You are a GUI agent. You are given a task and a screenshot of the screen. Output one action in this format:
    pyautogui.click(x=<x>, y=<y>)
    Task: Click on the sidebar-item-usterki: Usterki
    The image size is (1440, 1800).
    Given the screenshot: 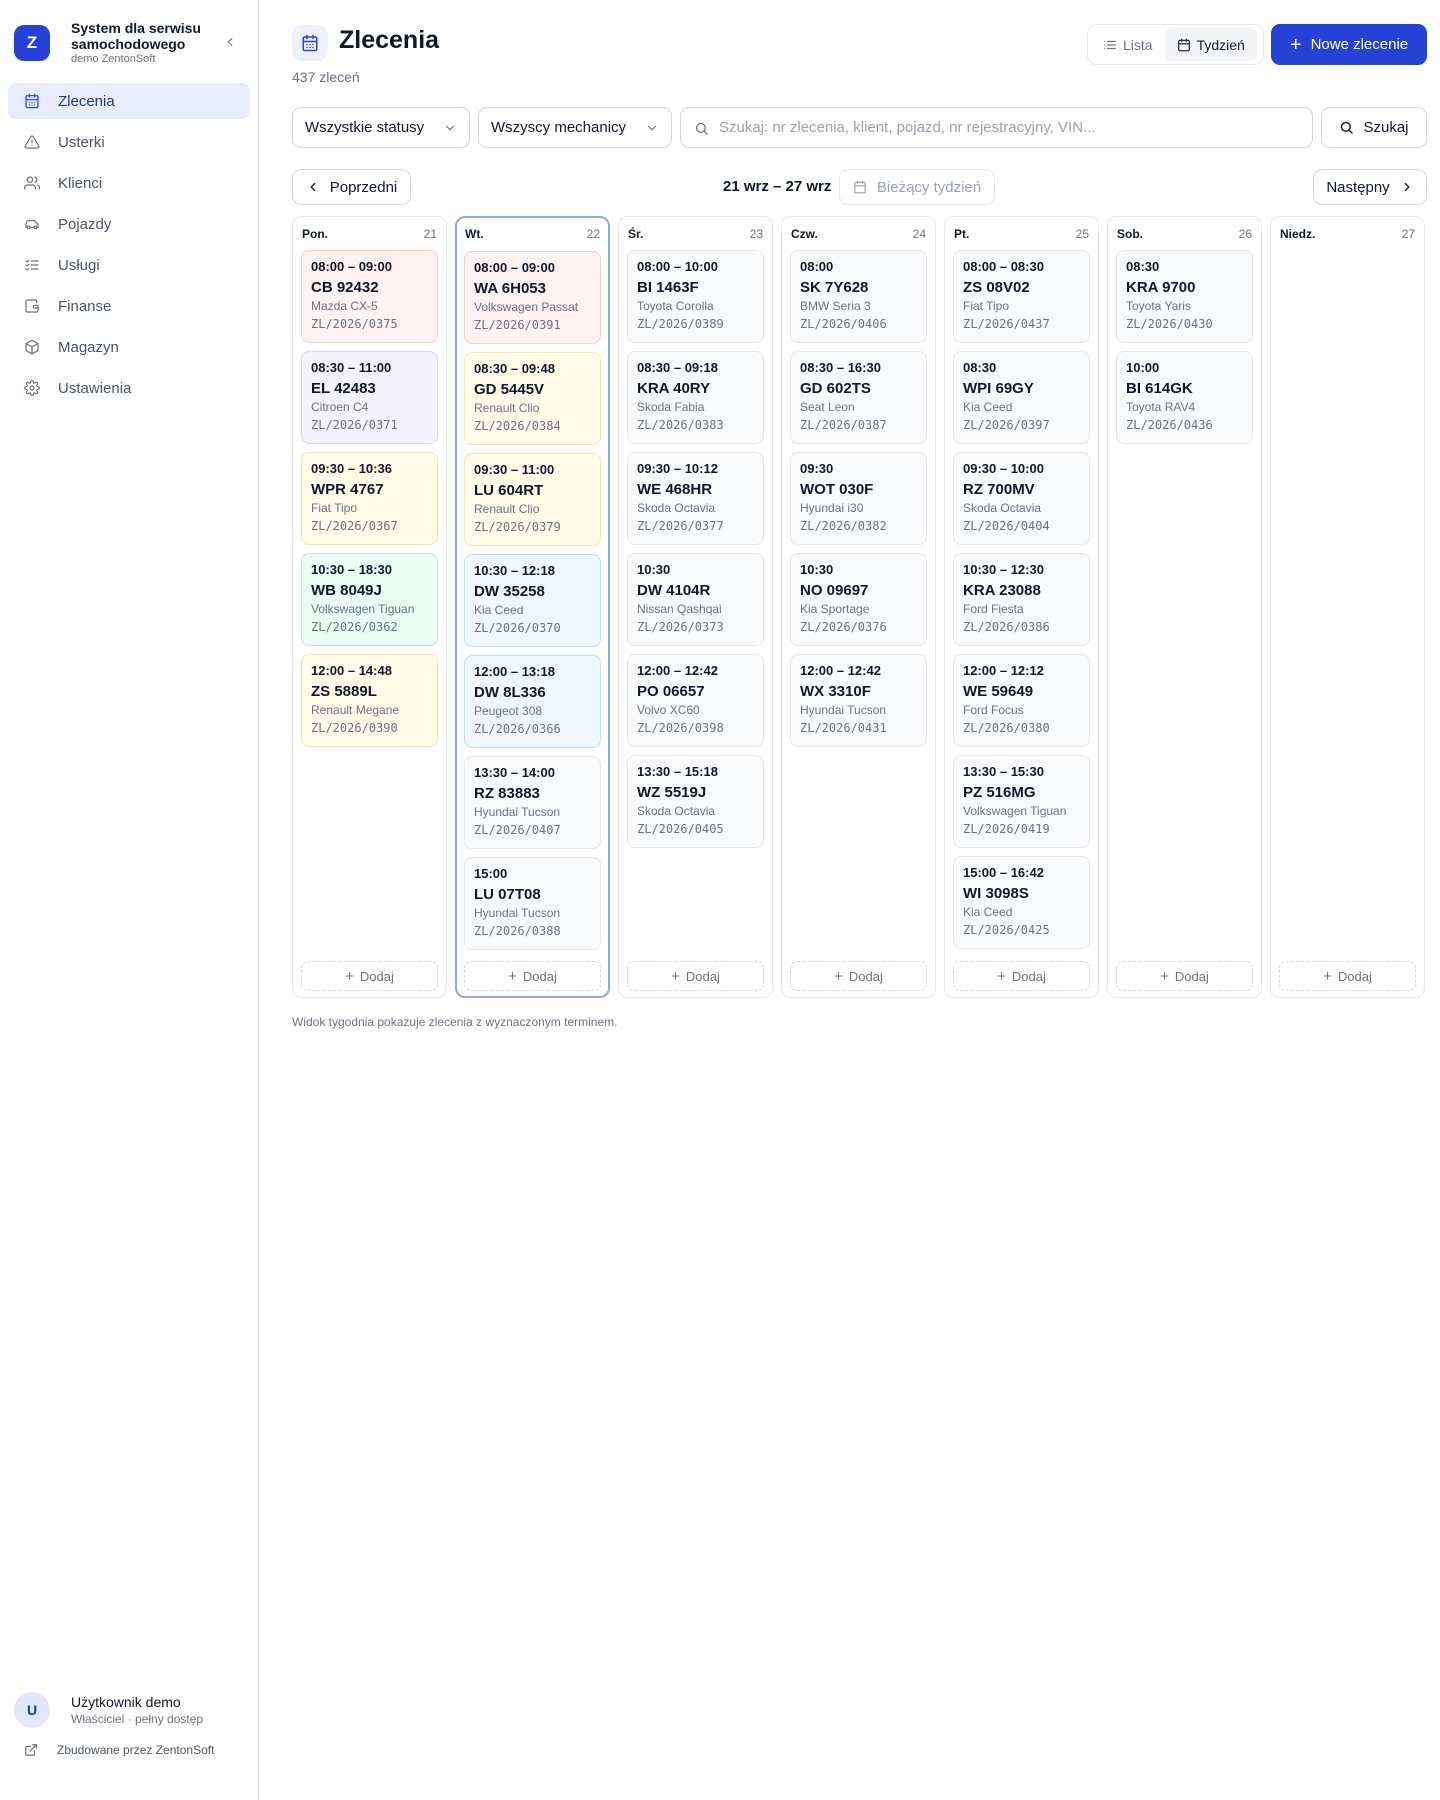 What is the action you would take?
    pyautogui.click(x=129, y=142)
    